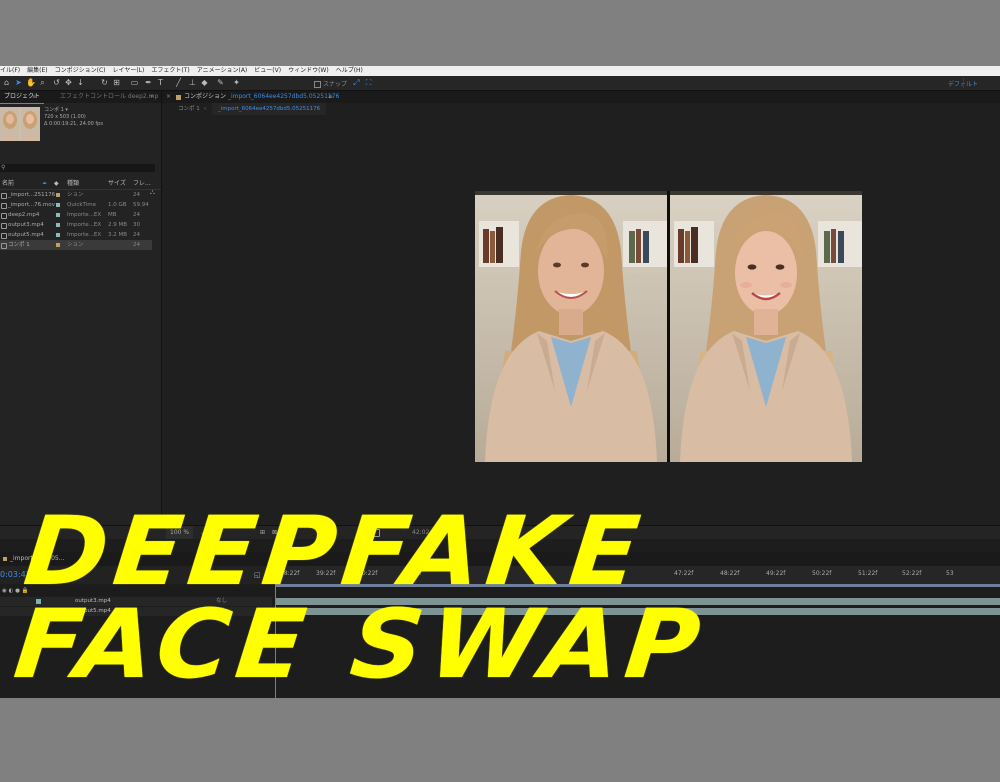 The width and height of the screenshot is (1000, 782). Describe the element at coordinates (368, 82) in the screenshot. I see `snap-feature-icon: ⛶` at that location.